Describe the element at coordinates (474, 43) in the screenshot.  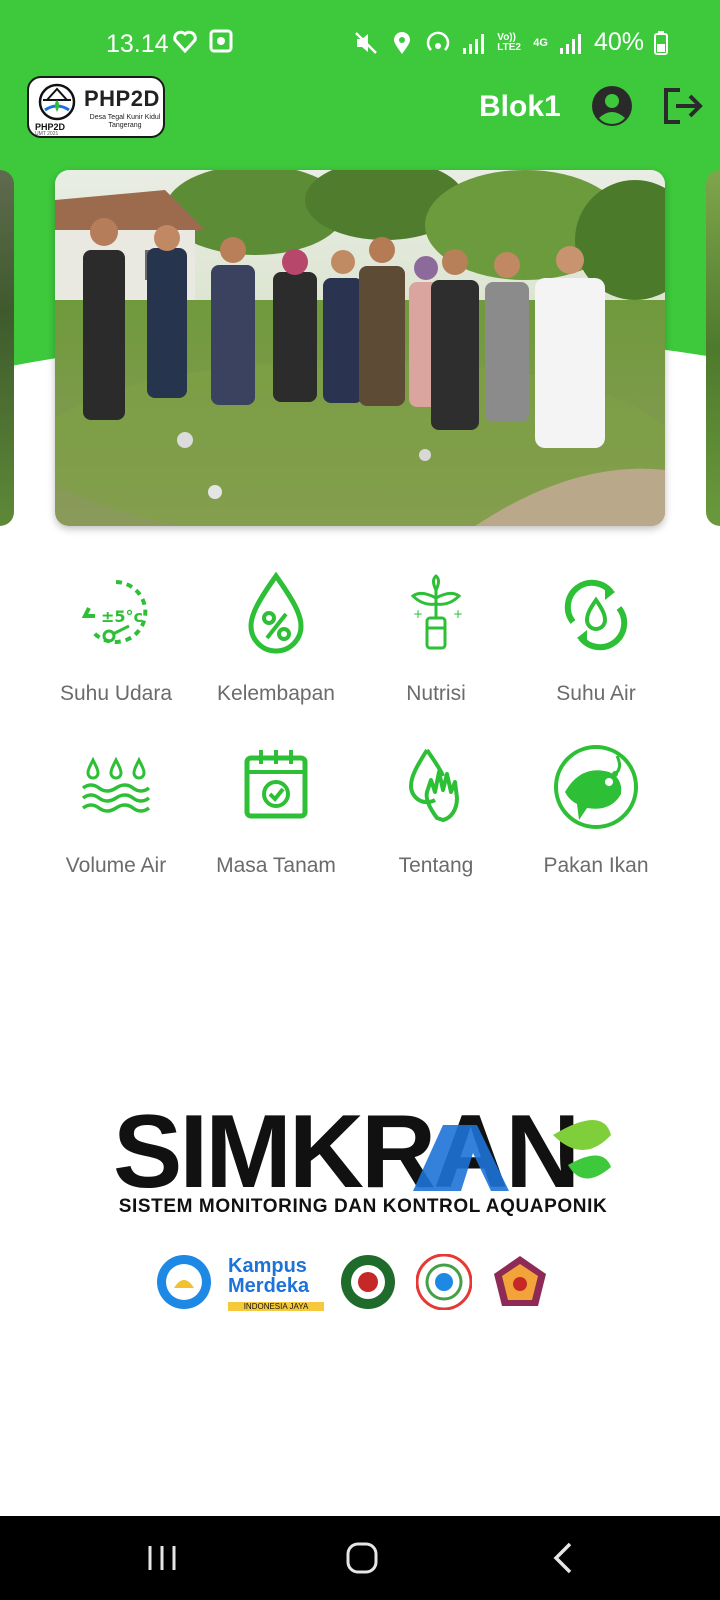
I see `signal-1-icon` at that location.